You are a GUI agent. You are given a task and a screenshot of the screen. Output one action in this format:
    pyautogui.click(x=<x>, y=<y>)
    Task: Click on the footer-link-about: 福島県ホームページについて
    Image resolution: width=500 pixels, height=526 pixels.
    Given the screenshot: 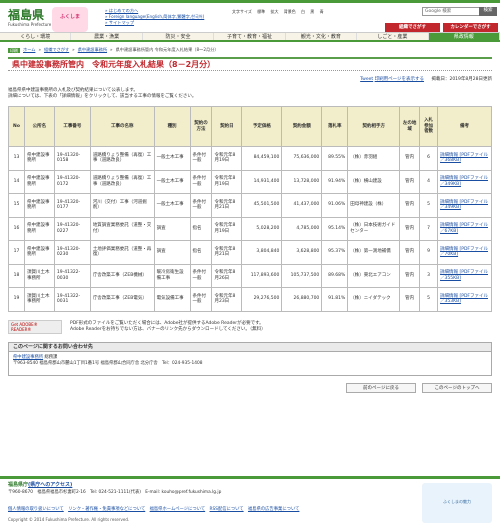 What is the action you would take?
    pyautogui.click(x=178, y=509)
    